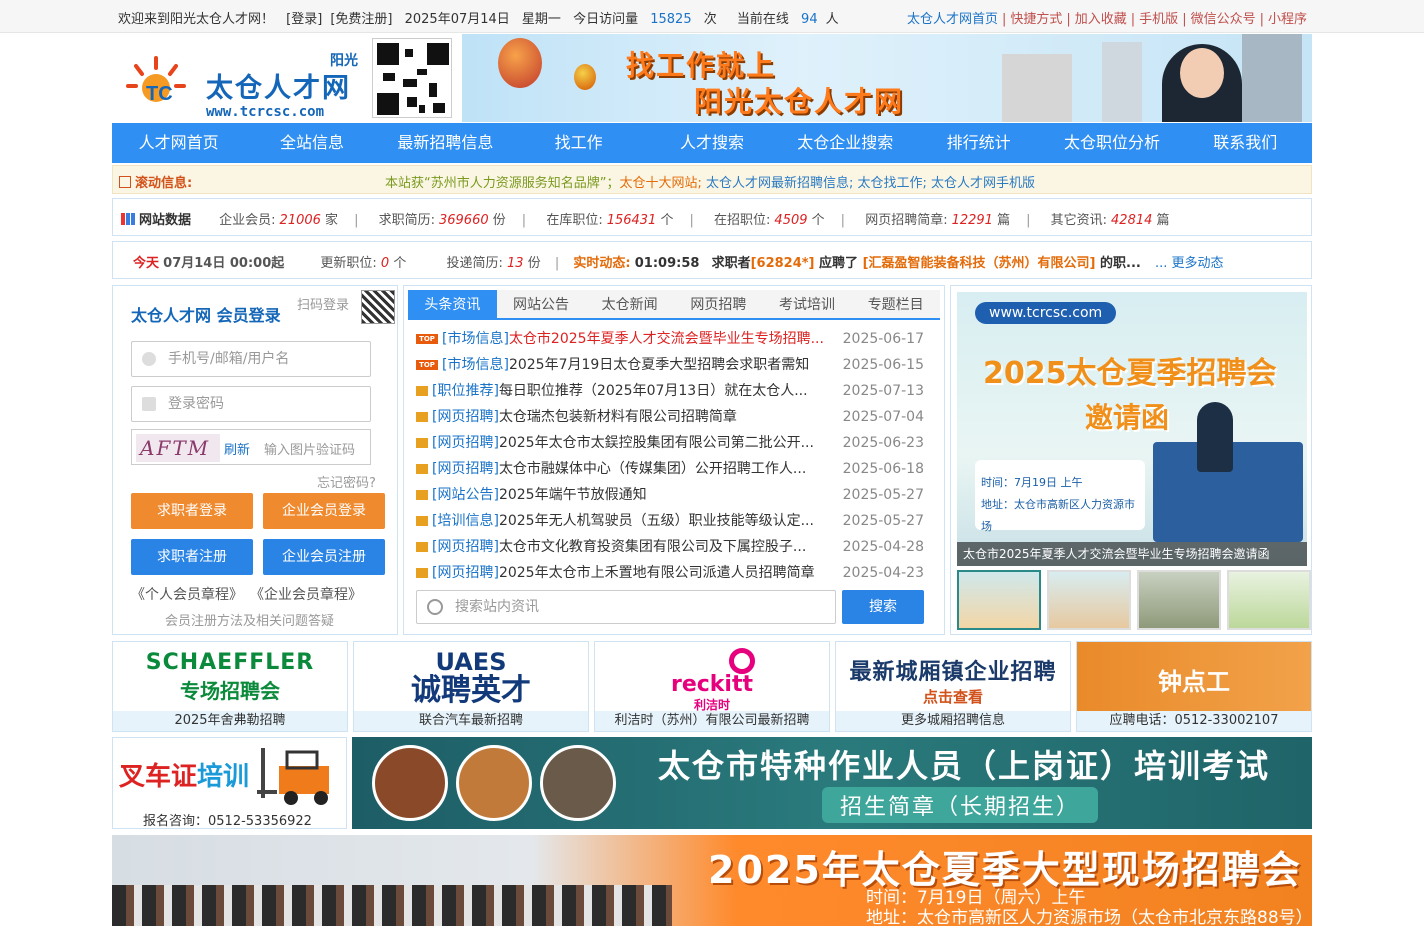  What do you see at coordinates (378, 307) in the screenshot?
I see `qr-login-icon` at bounding box center [378, 307].